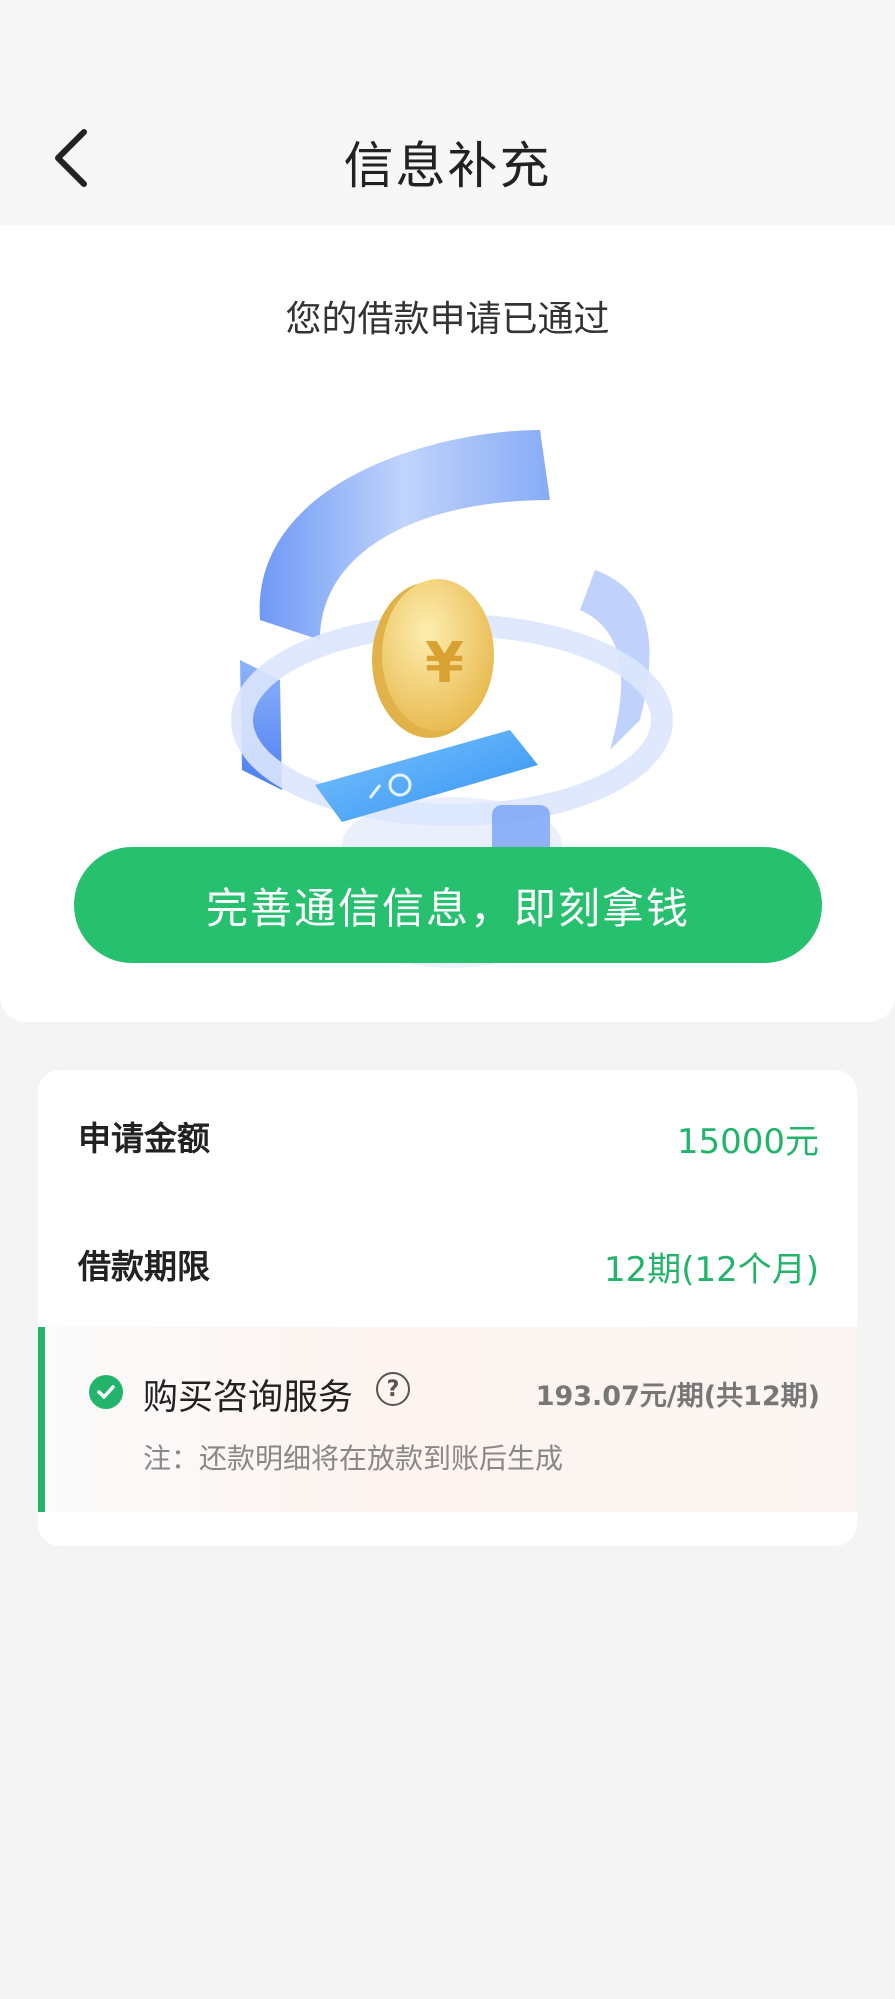  What do you see at coordinates (248, 1398) in the screenshot?
I see `service-label: 购买咨询服务` at bounding box center [248, 1398].